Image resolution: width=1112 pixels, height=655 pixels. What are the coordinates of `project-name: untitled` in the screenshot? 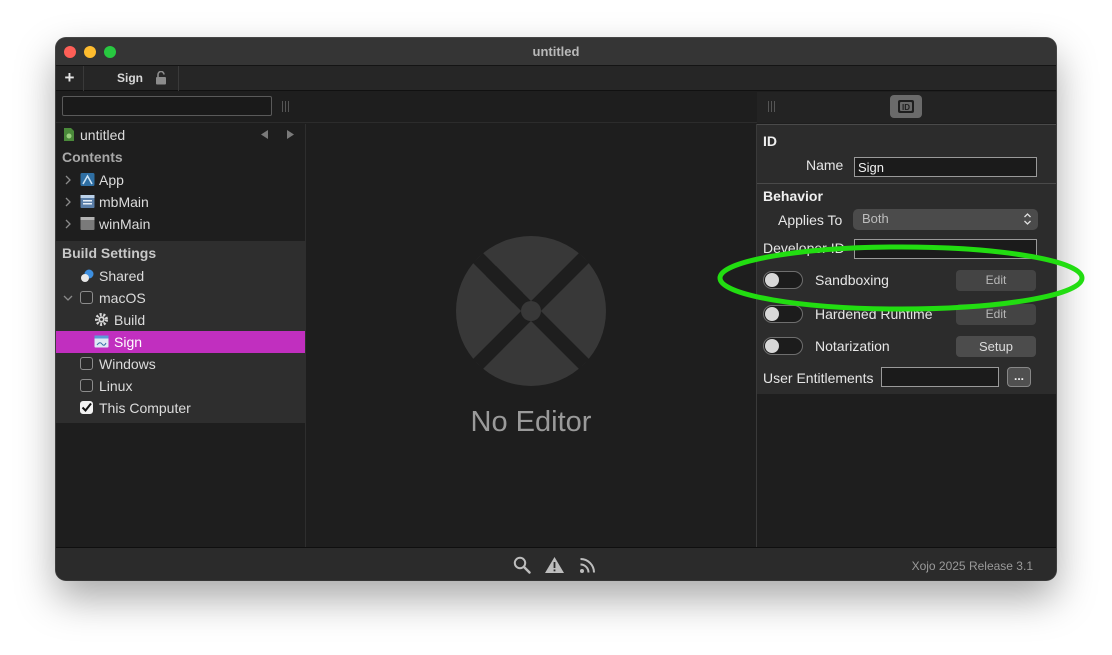 It's located at (103, 135).